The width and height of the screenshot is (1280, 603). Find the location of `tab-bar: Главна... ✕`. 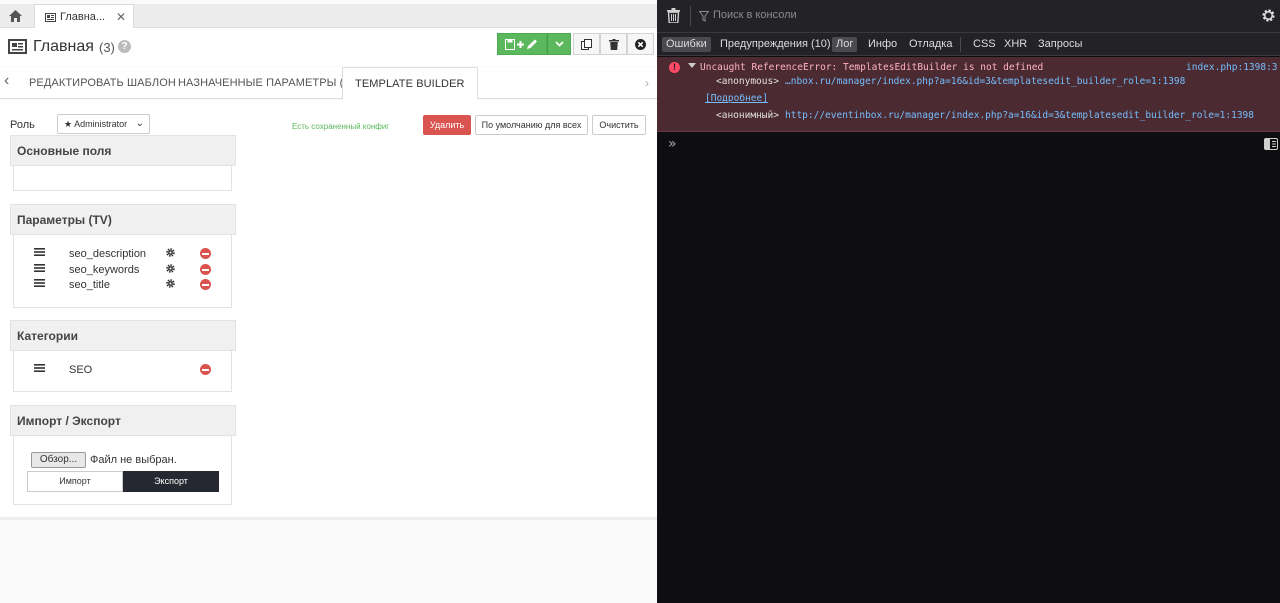

tab-bar: Главна... ✕ is located at coordinates (328, 16).